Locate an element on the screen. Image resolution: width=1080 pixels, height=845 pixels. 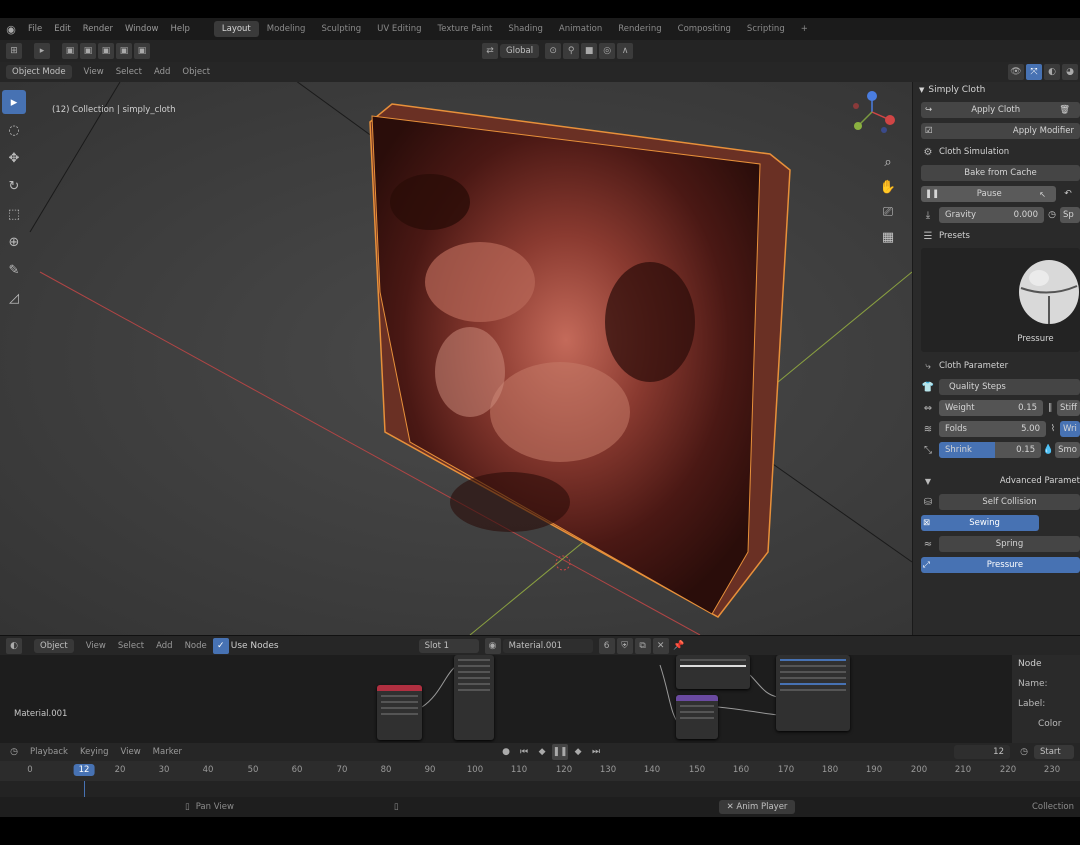
unlink-material-icon: ✕ is located at coordinates (660, 645).